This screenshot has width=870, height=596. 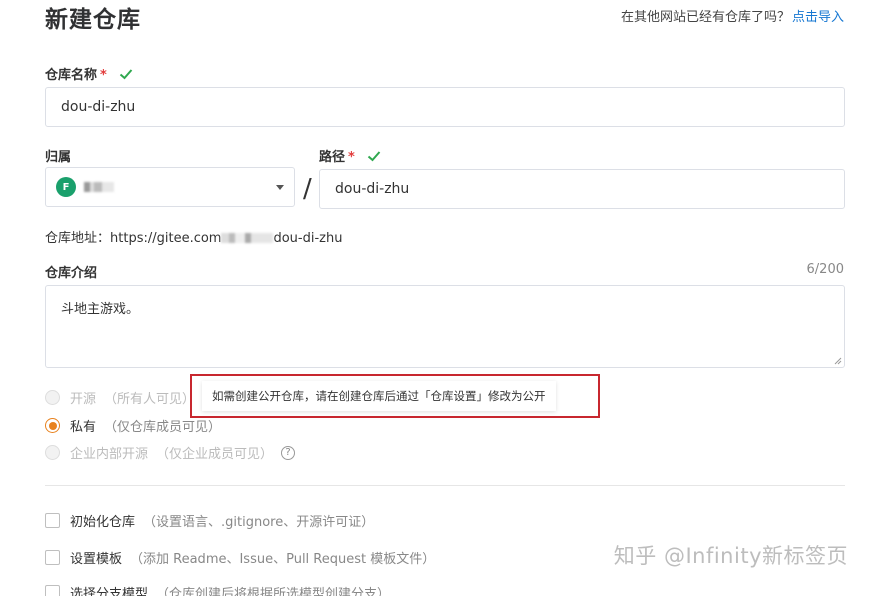 I want to click on option-init-repo: 初始化仓库 （设置语言、.gitignore、开源许可证）, so click(x=209, y=520).